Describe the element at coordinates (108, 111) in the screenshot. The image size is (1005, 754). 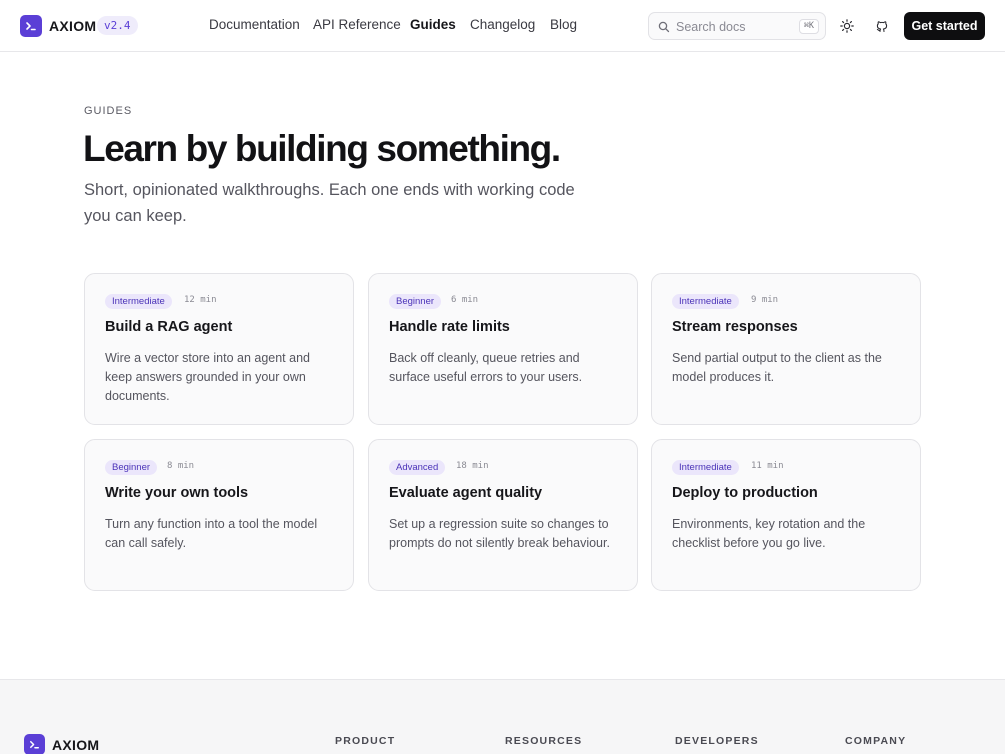
I see `page-eyebrow: GUIDES` at that location.